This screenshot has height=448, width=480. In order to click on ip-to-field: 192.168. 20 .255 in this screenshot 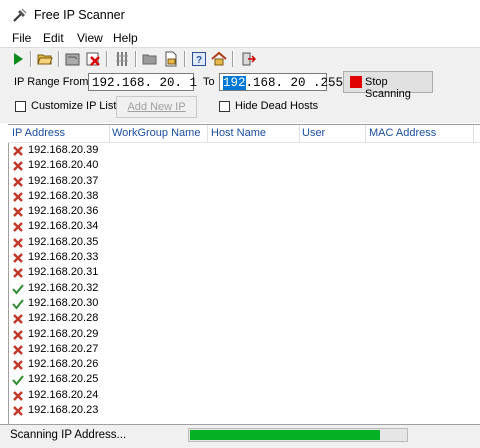, I will do `click(281, 82)`.